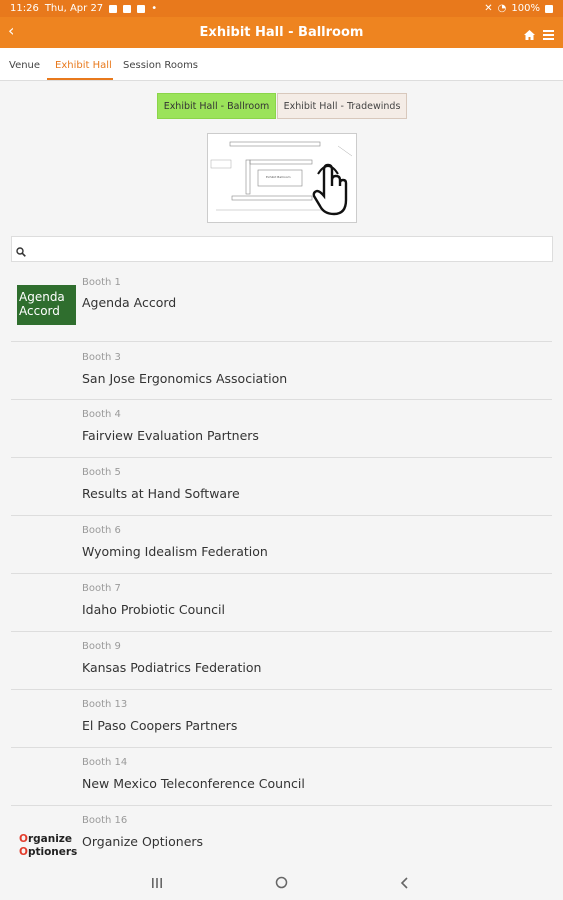  Describe the element at coordinates (216, 106) in the screenshot. I see `segment-ballroom: Exhibit Hall - Ballroom` at that location.